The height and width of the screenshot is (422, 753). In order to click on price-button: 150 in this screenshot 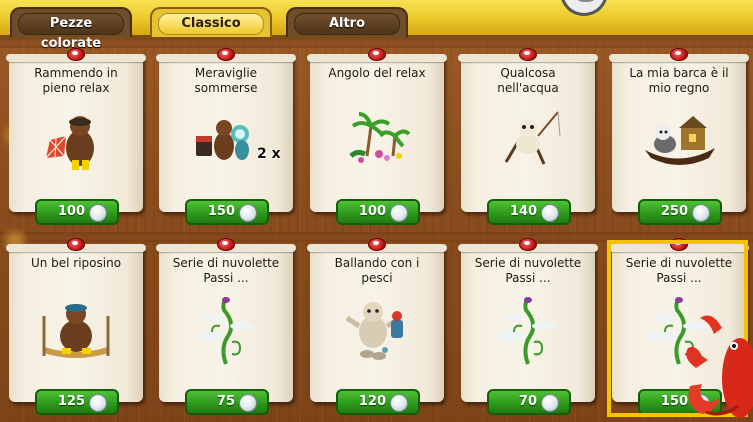, I will do `click(227, 212)`.